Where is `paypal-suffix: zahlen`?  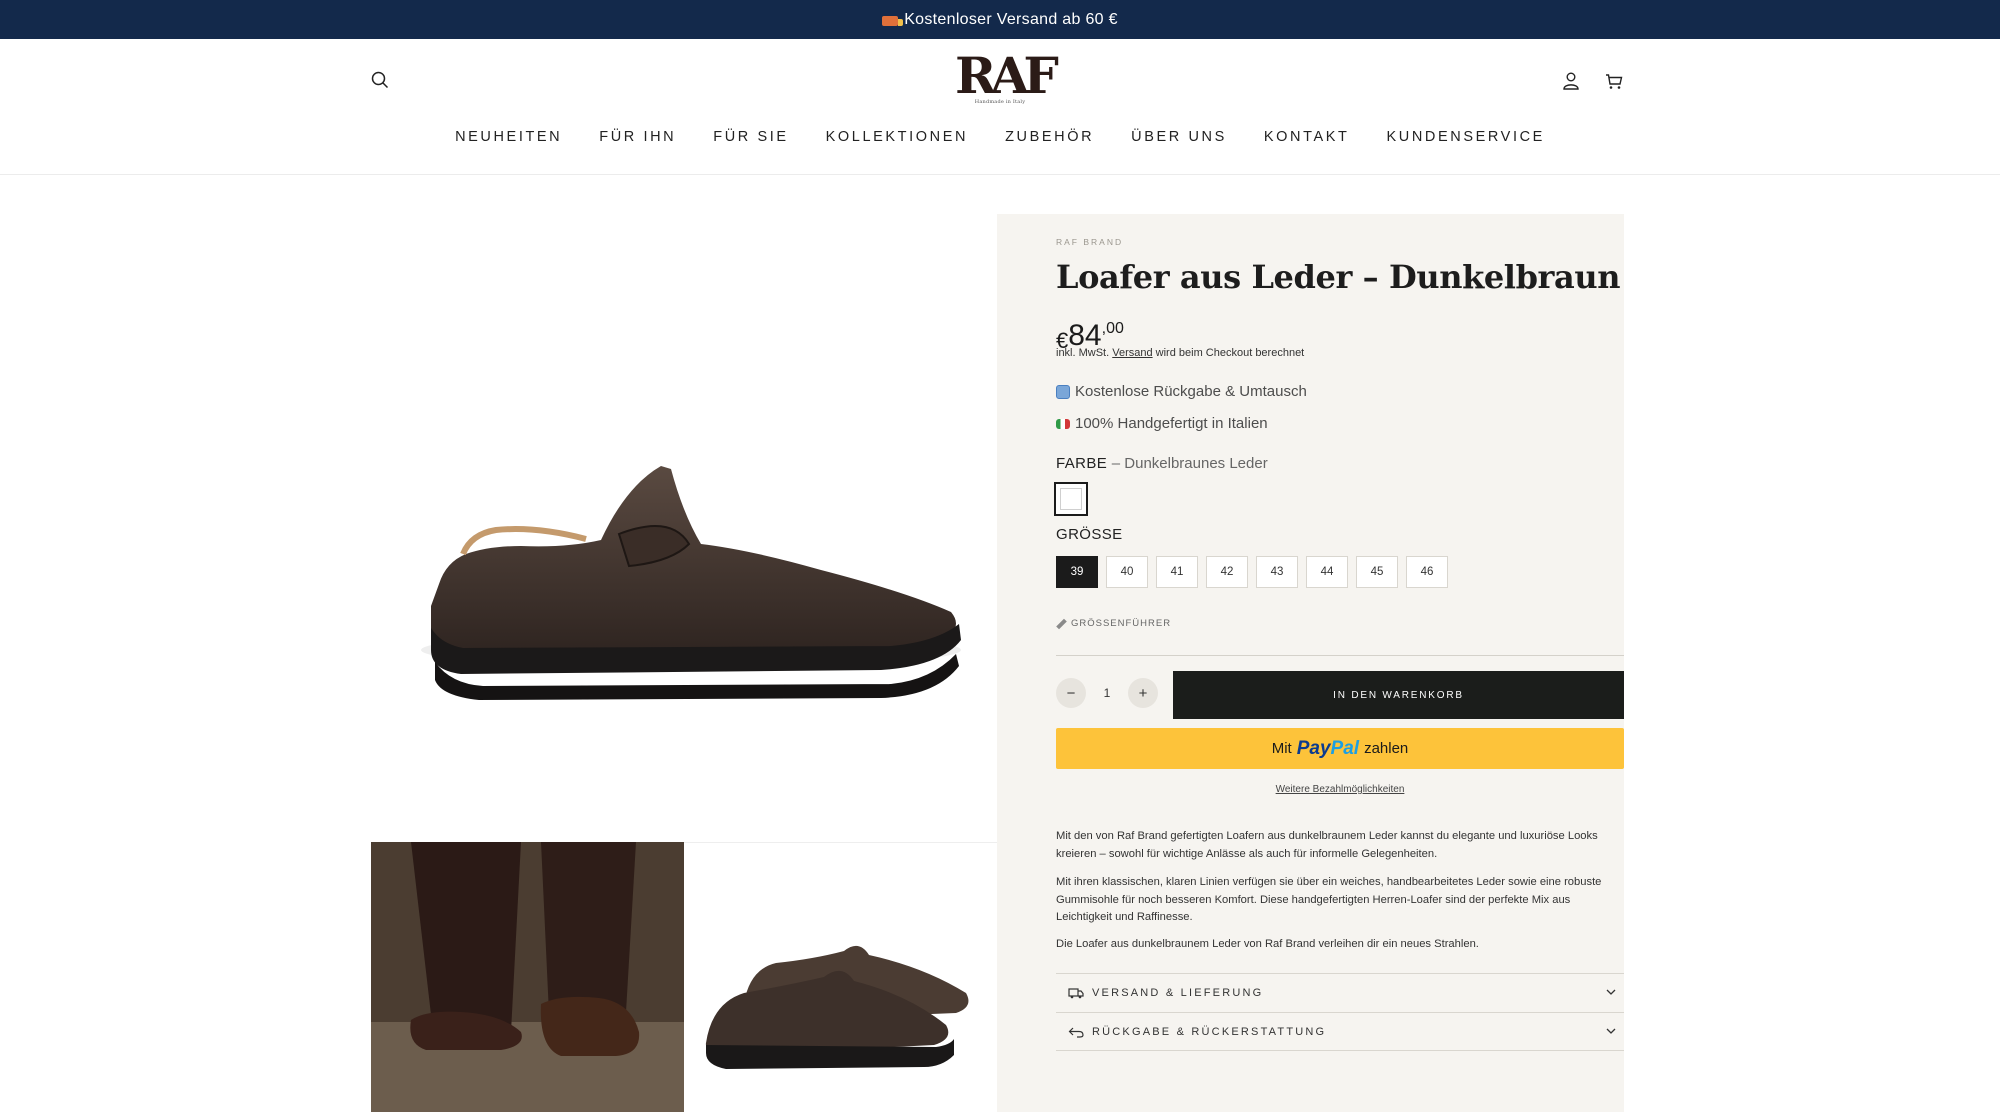 paypal-suffix: zahlen is located at coordinates (1386, 748).